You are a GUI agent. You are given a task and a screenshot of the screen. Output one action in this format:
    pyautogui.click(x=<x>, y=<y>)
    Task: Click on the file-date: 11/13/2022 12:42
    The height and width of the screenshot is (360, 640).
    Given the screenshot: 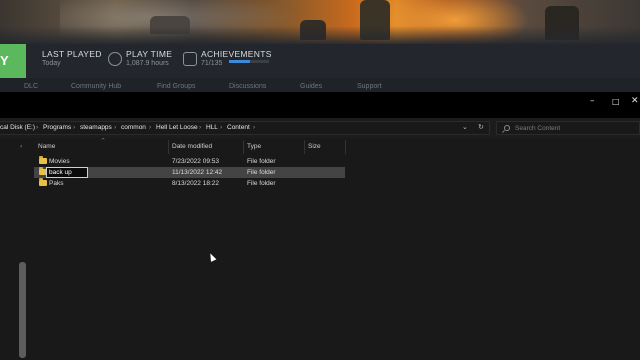 What is the action you would take?
    pyautogui.click(x=197, y=172)
    